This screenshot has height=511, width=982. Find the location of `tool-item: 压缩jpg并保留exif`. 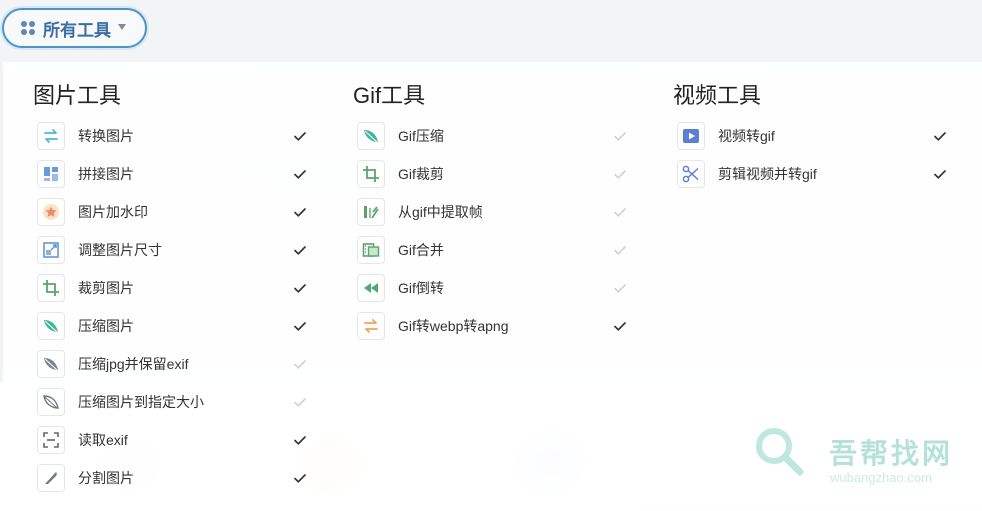

tool-item: 压缩jpg并保留exif is located at coordinates (153, 364).